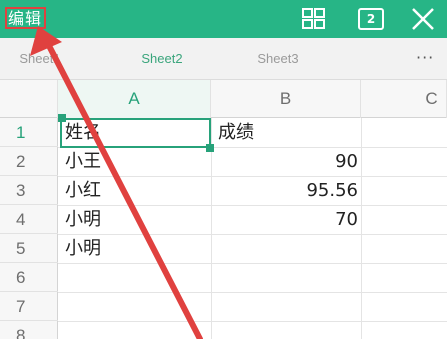  What do you see at coordinates (134, 161) in the screenshot?
I see `cell-a2: 小王` at bounding box center [134, 161].